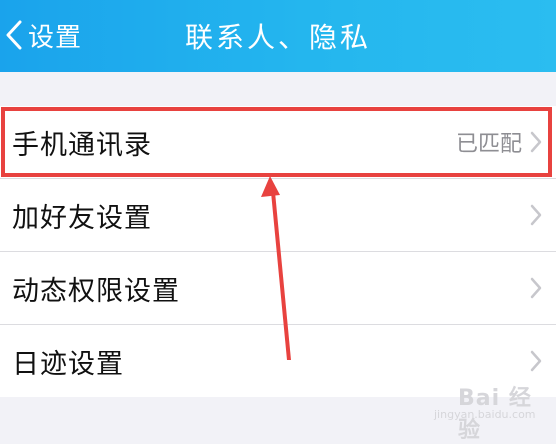 Image resolution: width=556 pixels, height=444 pixels. What do you see at coordinates (82, 218) in the screenshot?
I see `setting-label: 加好友设置` at bounding box center [82, 218].